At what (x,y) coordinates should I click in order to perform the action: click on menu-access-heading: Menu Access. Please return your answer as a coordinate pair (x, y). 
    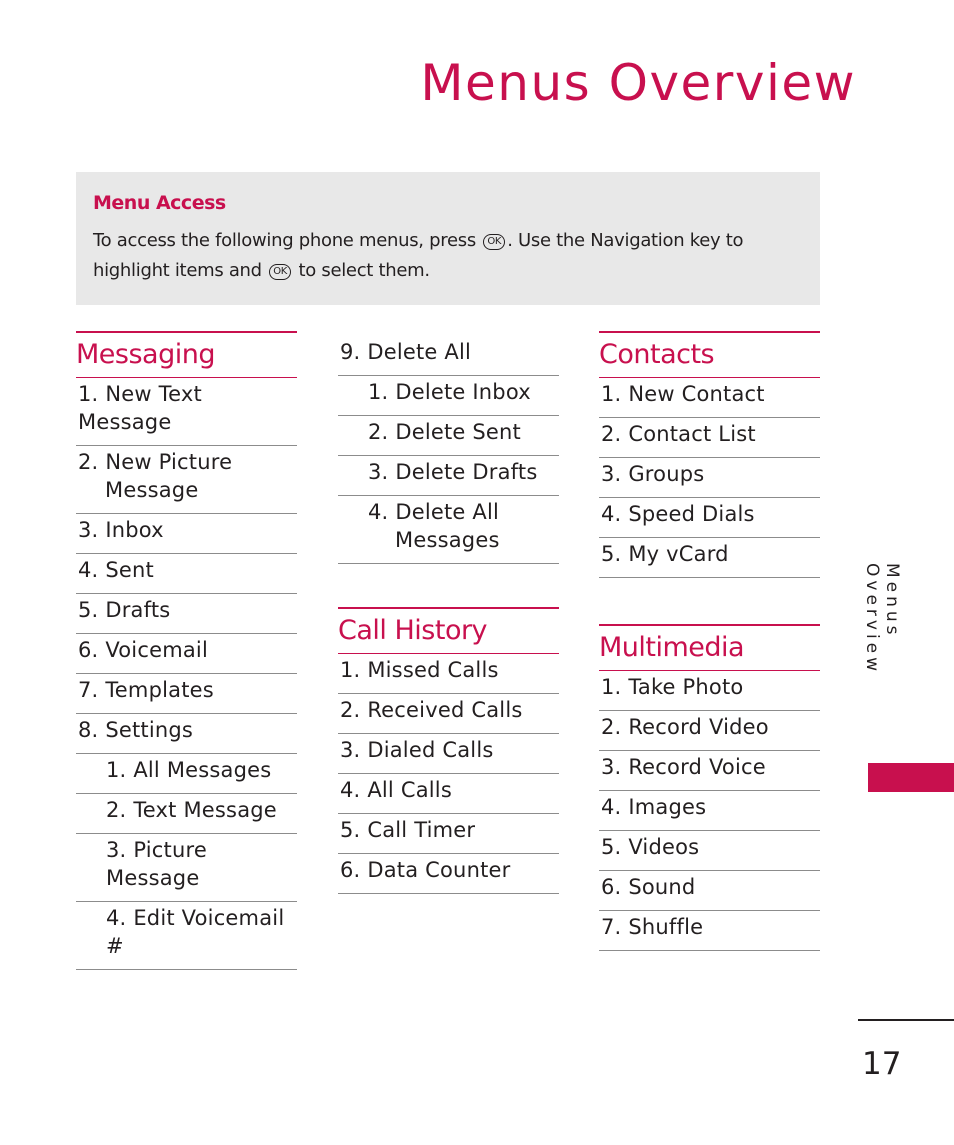
    Looking at the image, I should click on (159, 203).